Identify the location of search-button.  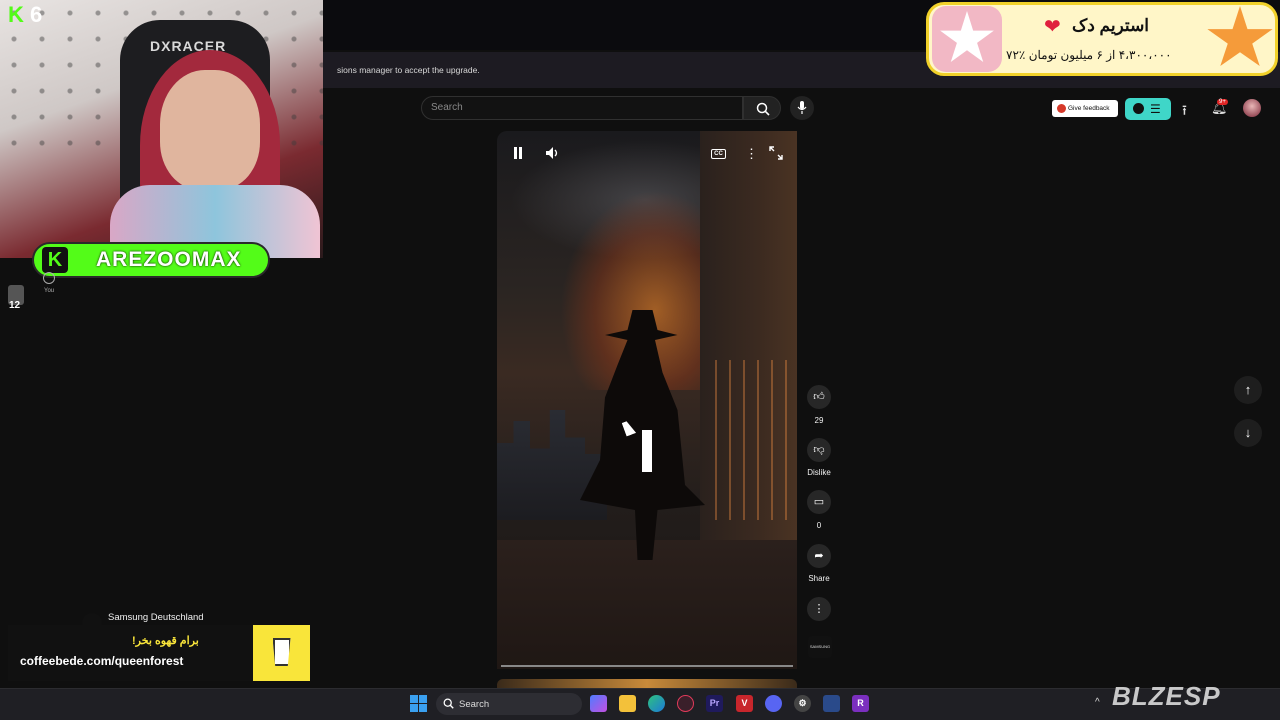
(762, 108).